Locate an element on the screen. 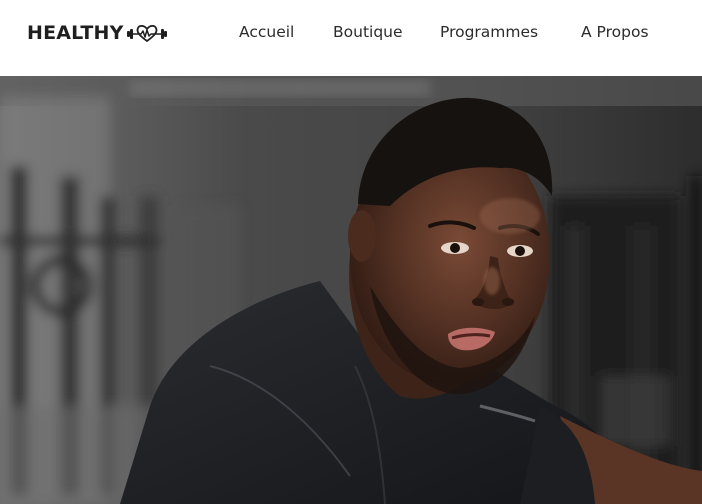 The image size is (702, 504). nav-item-boutique: Boutique is located at coordinates (368, 32).